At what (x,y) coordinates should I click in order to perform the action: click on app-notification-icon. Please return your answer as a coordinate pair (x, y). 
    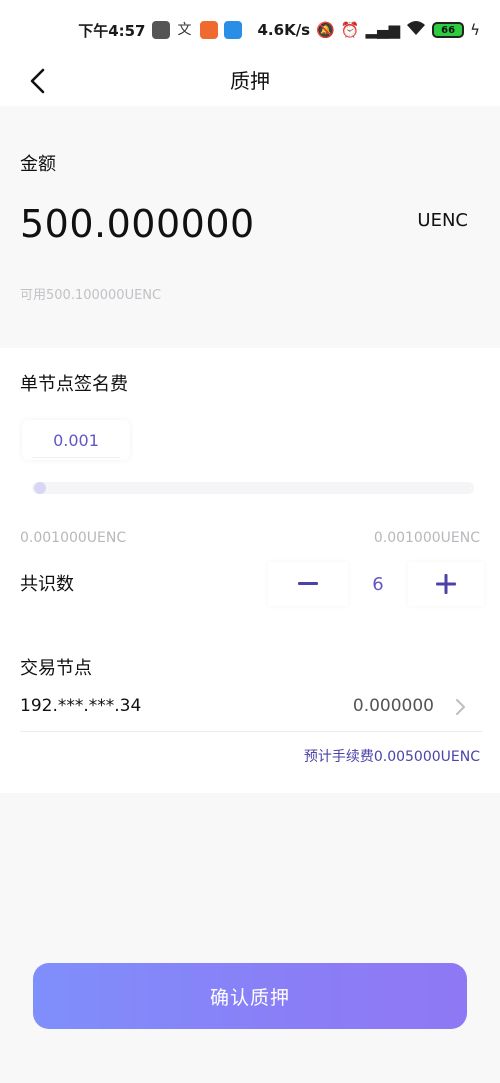
    Looking at the image, I should click on (160, 30).